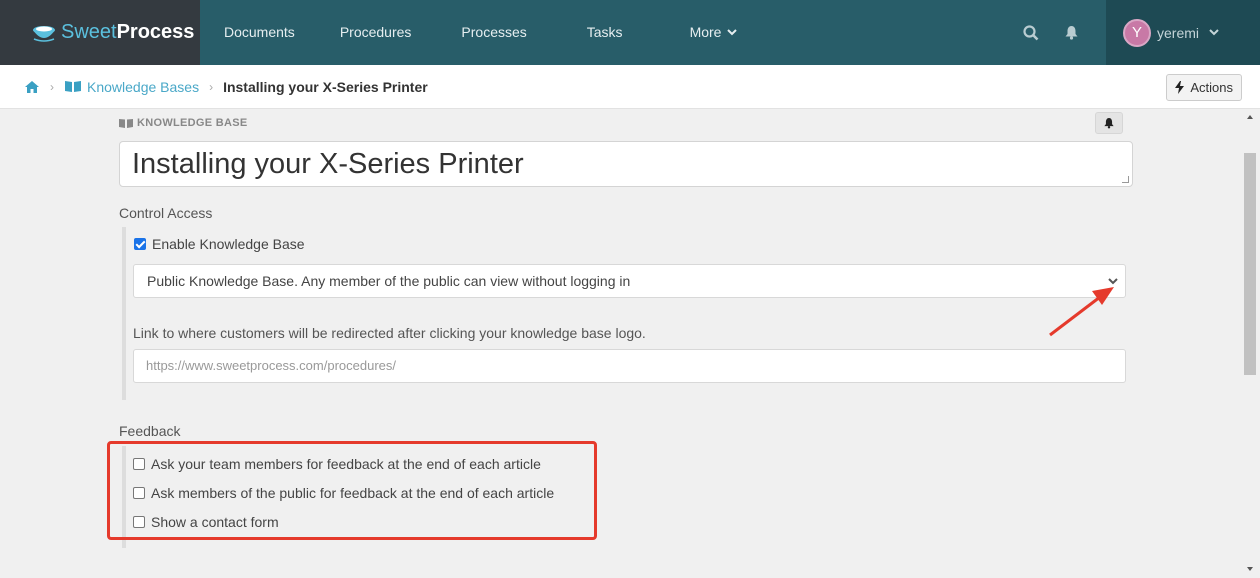 The height and width of the screenshot is (578, 1260). What do you see at coordinates (259, 32) in the screenshot?
I see `nav-documents: Documents` at bounding box center [259, 32].